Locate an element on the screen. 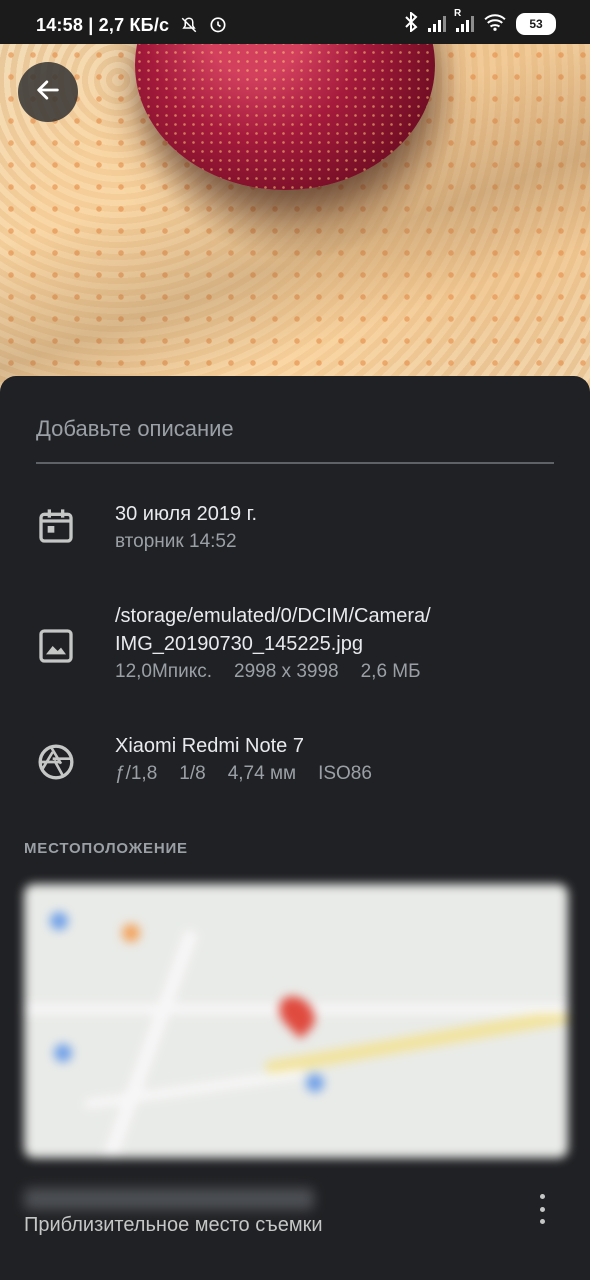 The height and width of the screenshot is (1280, 590). signal-sim2-icon: R is located at coordinates (464, 20).